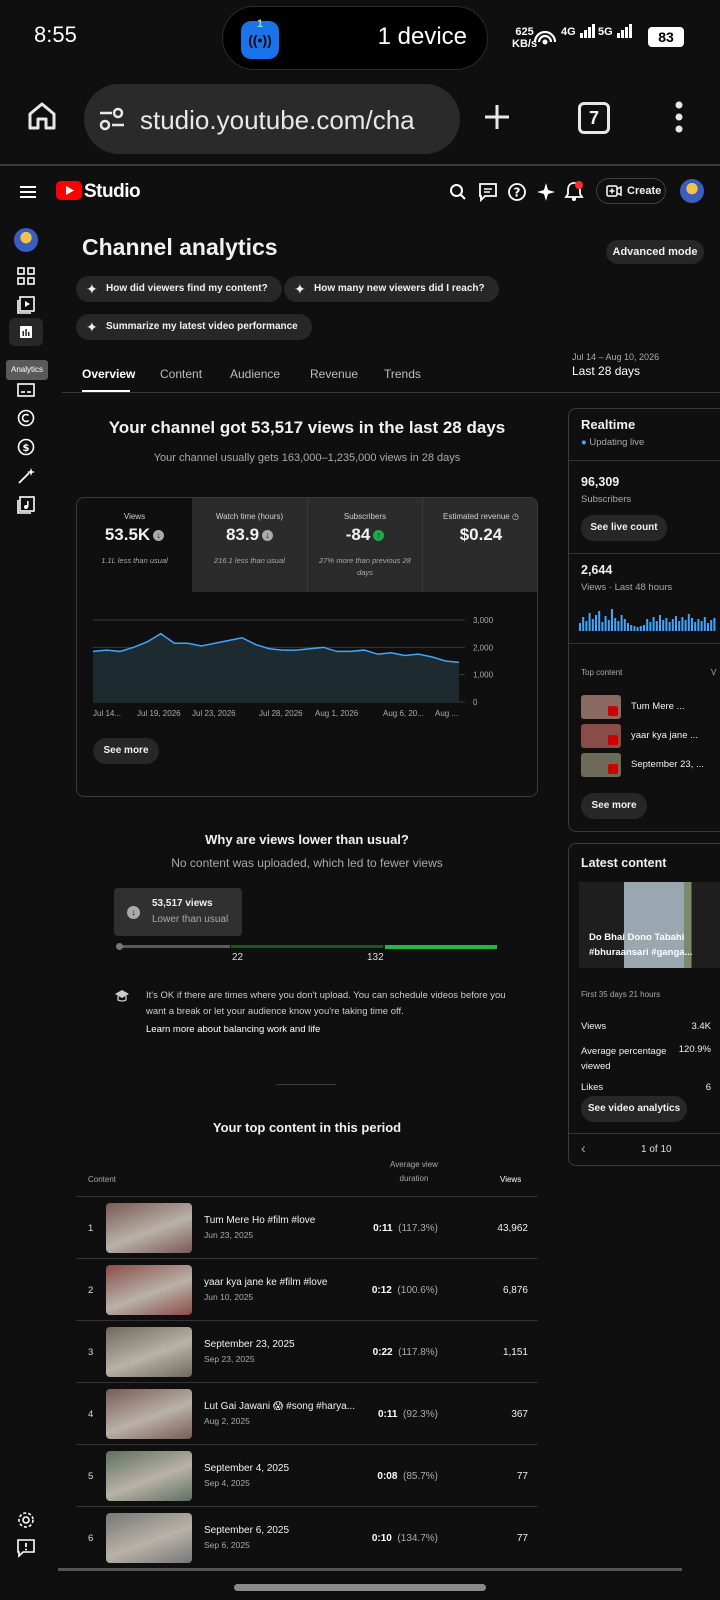 The image size is (720, 1600). What do you see at coordinates (265, 1282) in the screenshot?
I see `row-title: yaar kya jane ke #film #love` at bounding box center [265, 1282].